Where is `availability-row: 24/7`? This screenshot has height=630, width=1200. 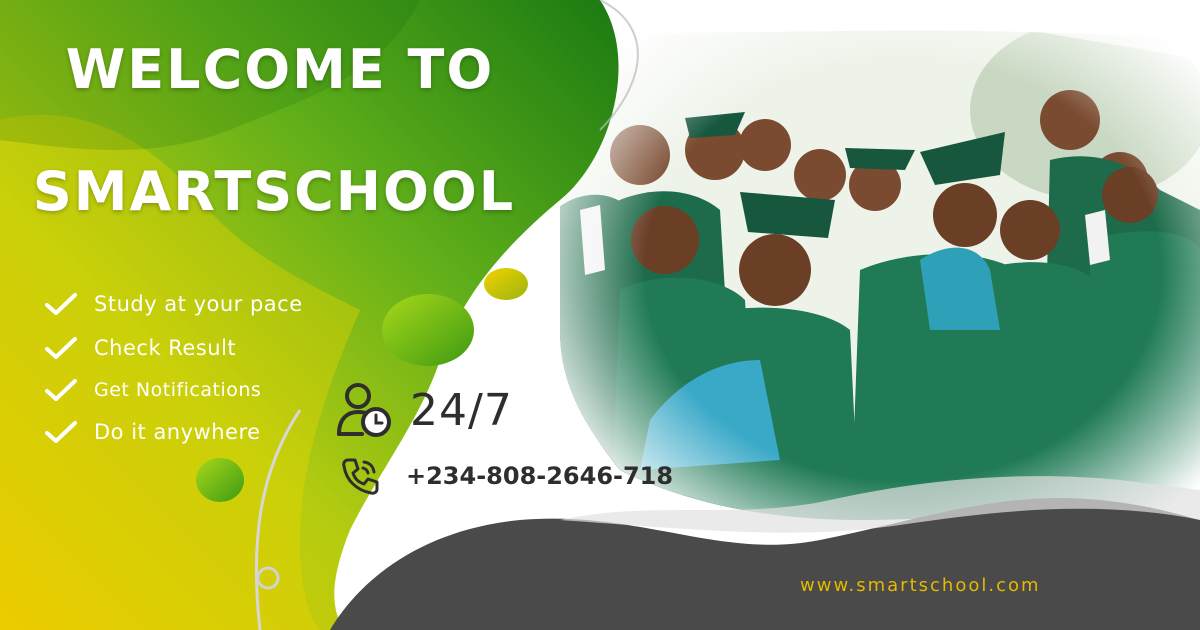 availability-row: 24/7 is located at coordinates (424, 410).